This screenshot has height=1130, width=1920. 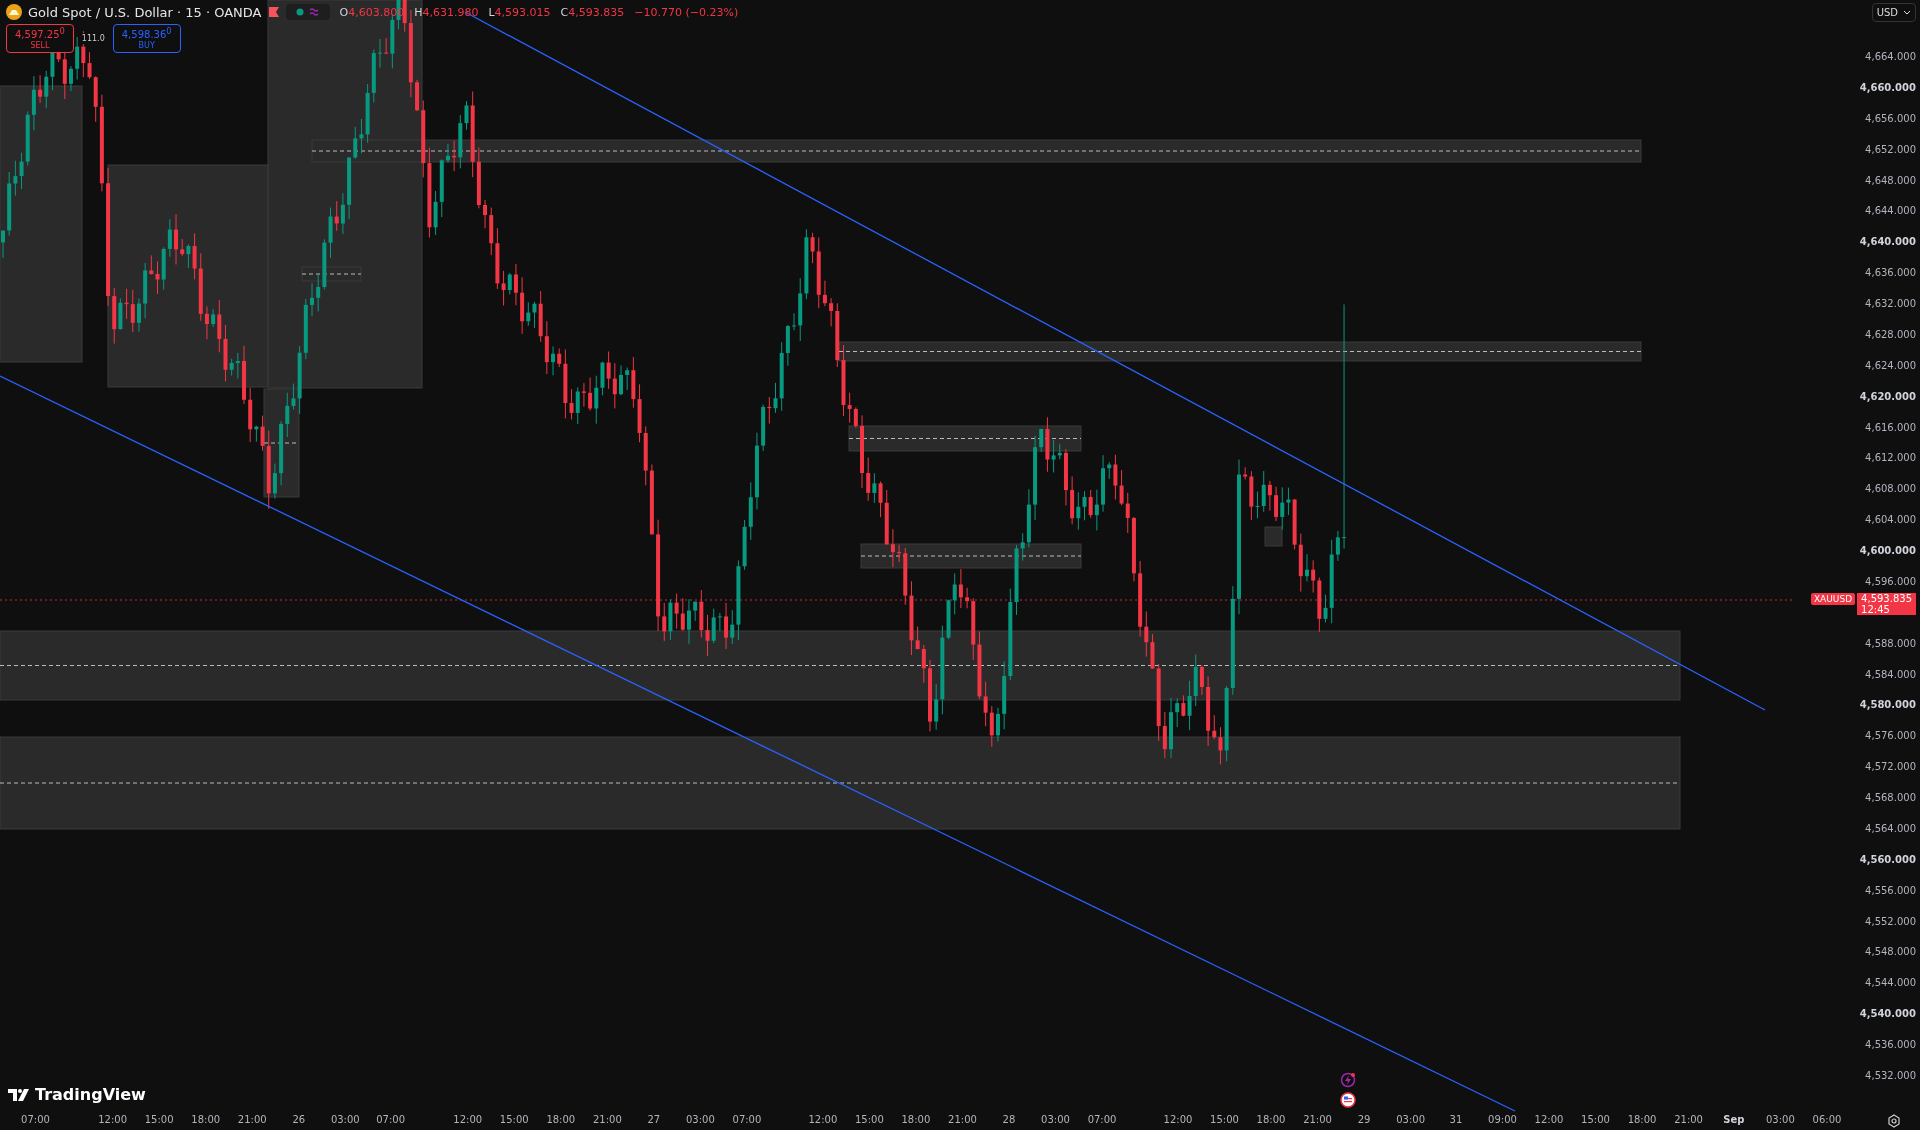 What do you see at coordinates (1890, 427) in the screenshot?
I see `price-label: 4,616.000` at bounding box center [1890, 427].